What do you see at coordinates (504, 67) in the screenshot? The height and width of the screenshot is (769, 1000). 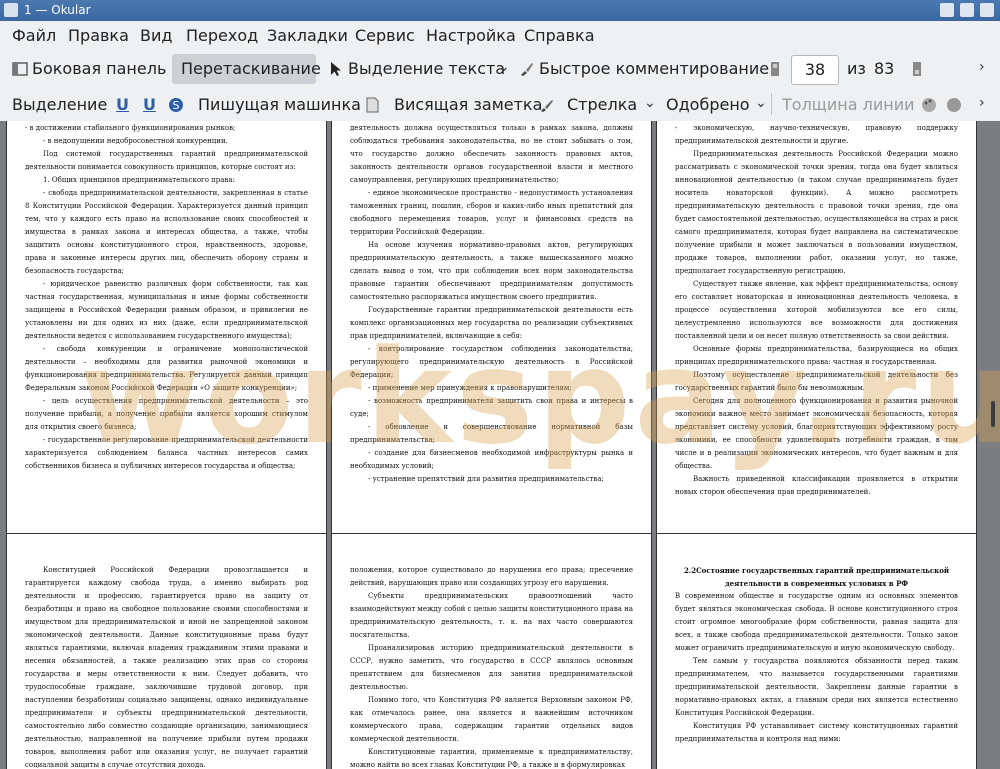 I see `chevron-down-icon: ⌄` at bounding box center [504, 67].